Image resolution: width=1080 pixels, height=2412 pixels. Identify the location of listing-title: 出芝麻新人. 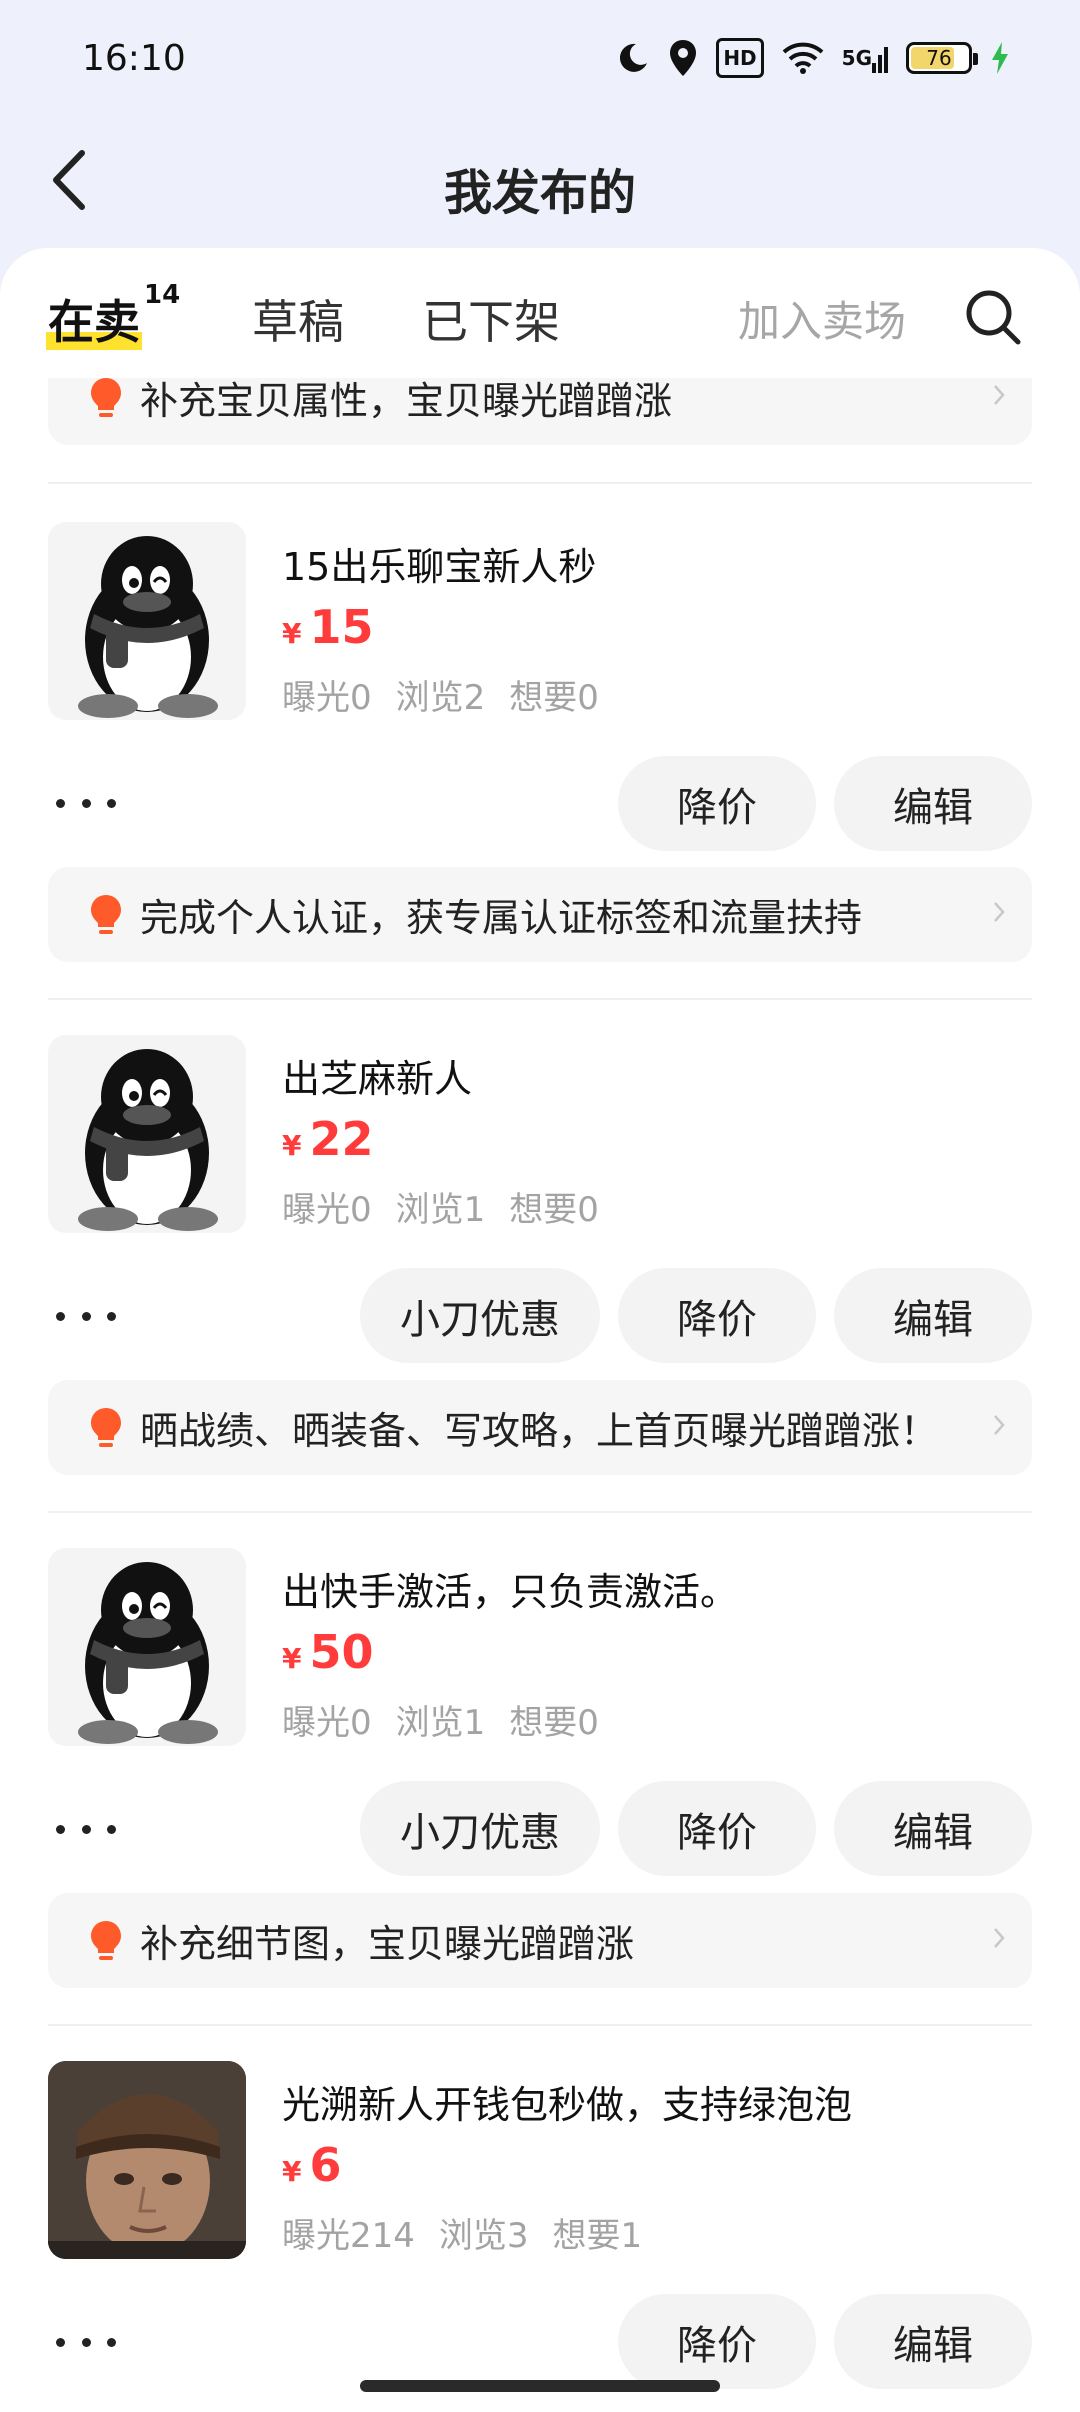
(377, 1075).